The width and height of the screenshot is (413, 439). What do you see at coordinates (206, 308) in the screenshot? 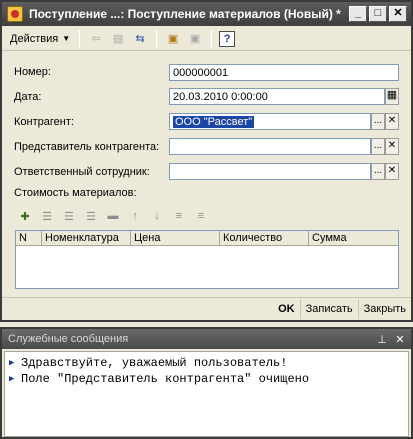
I see `bottom-bar: OK Записать Закрыть` at bounding box center [206, 308].